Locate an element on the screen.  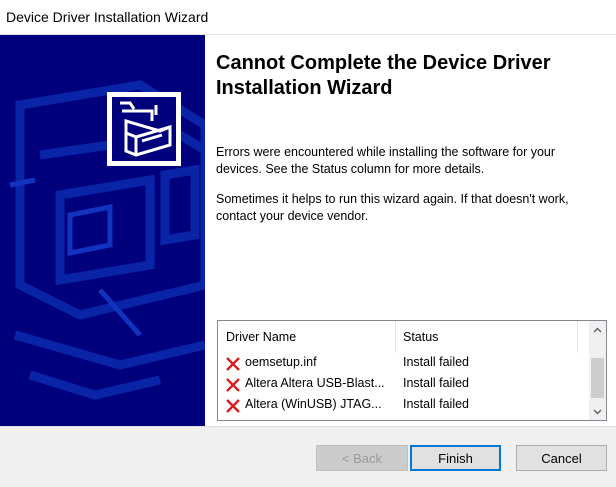
cancel-button: Cancel is located at coordinates (561, 458).